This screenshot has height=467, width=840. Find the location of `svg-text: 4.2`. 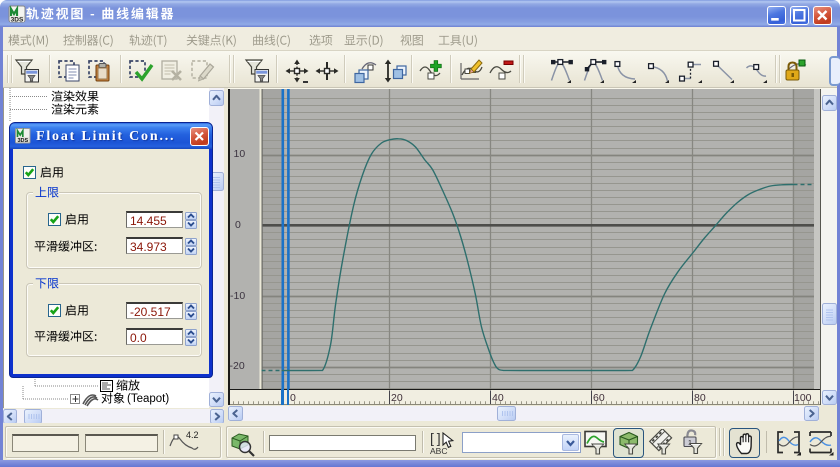

svg-text: 4.2 is located at coordinates (192, 435).